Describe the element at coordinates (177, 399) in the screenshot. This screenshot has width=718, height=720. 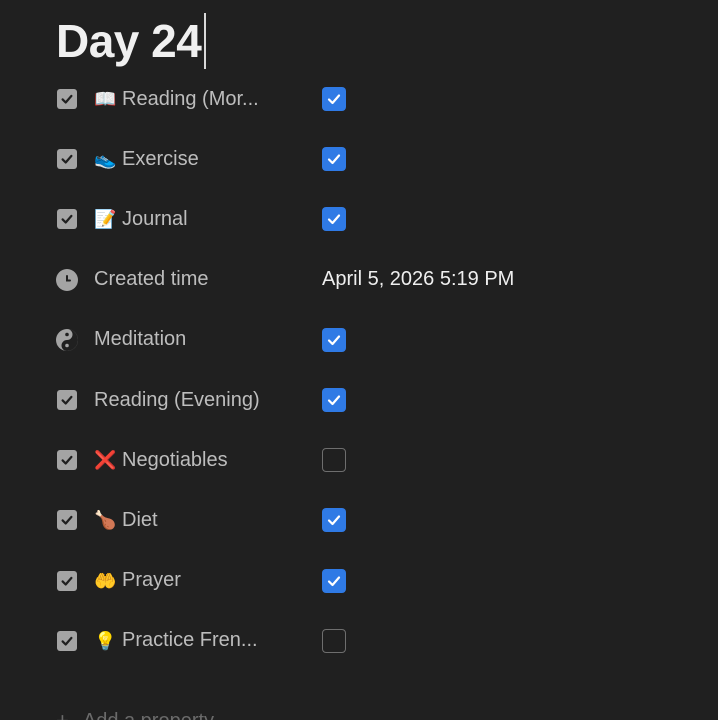
I see `property-label: Reading (Evening)` at that location.